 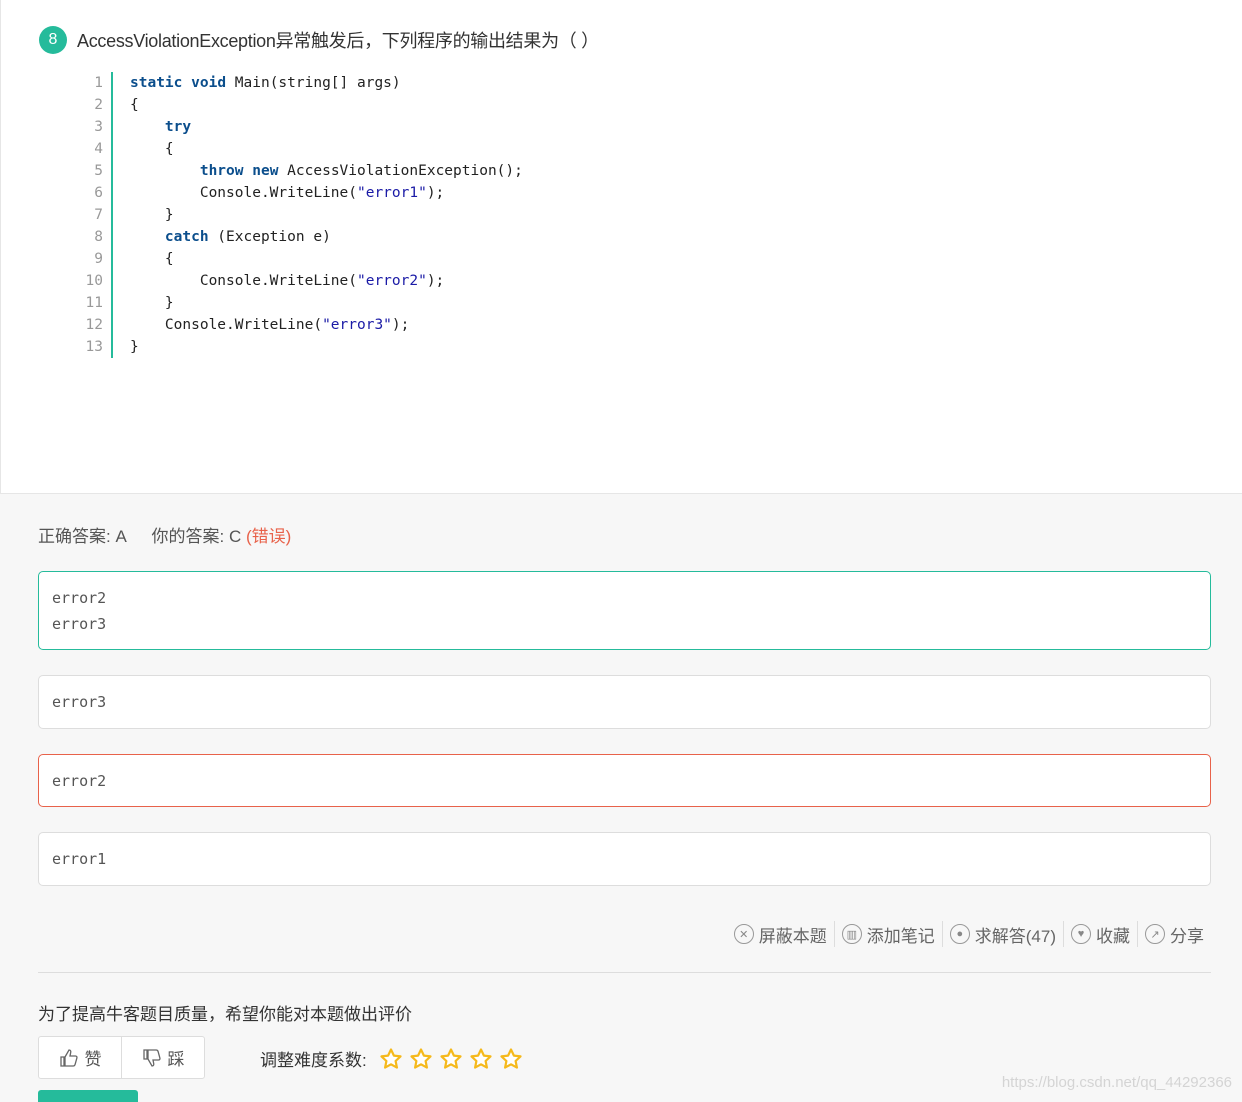 I want to click on line-number: 11, so click(x=94, y=303).